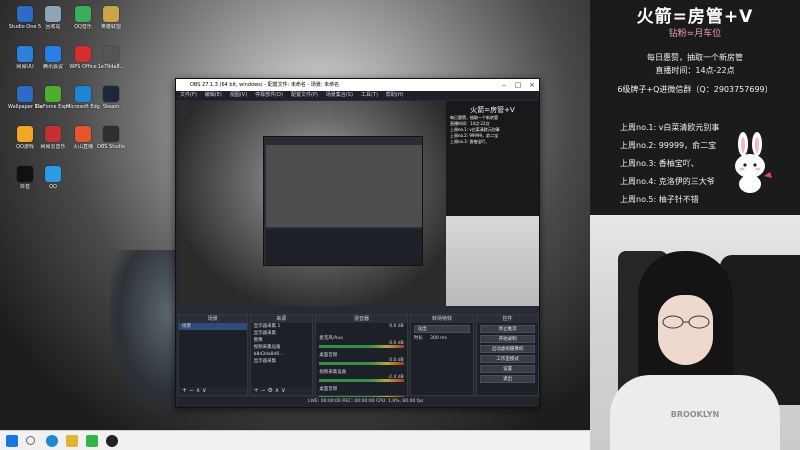  I want to click on desktop-icon: GeForce Experience, so click(53, 98).